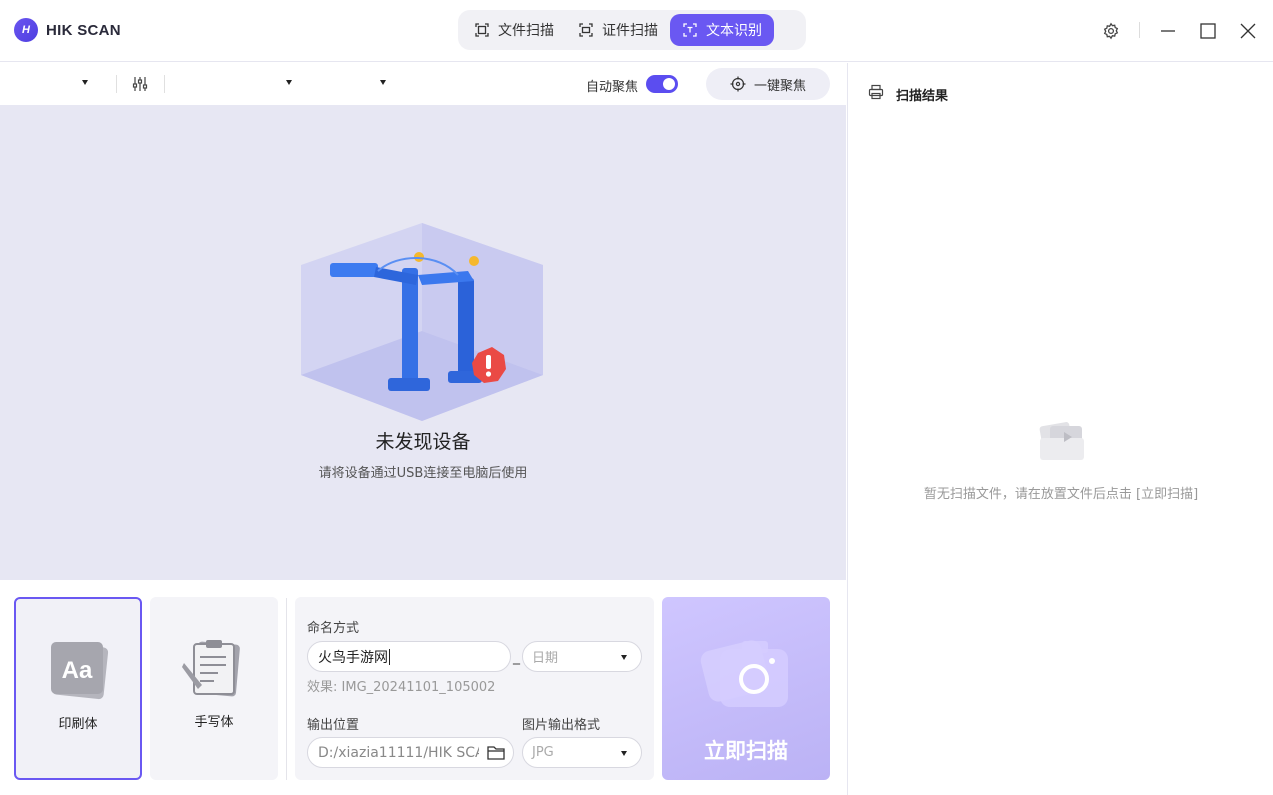 This screenshot has height=795, width=1273. Describe the element at coordinates (389, 656) in the screenshot. I see `text-cursor` at that location.